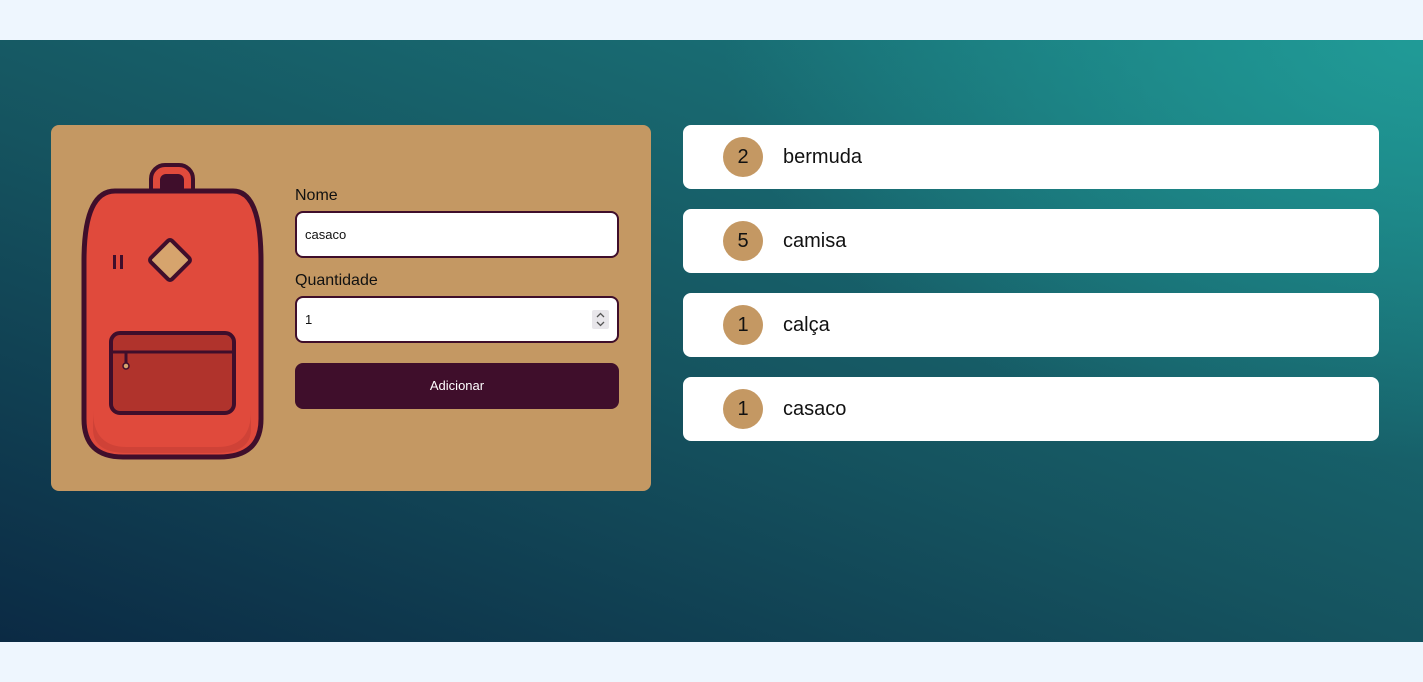 The image size is (1423, 682). I want to click on quantity-label: Quantidade, so click(336, 280).